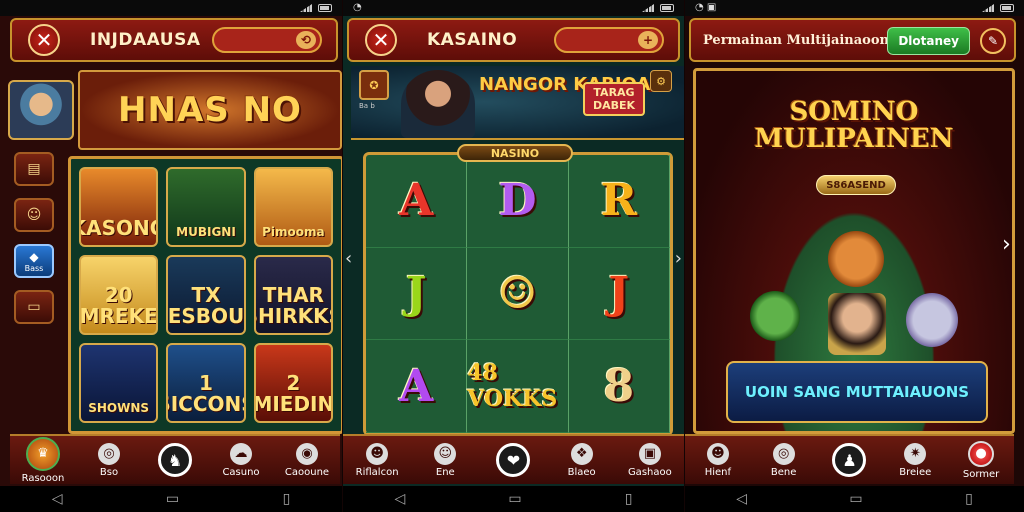 Image resolution: width=1024 pixels, height=512 pixels. What do you see at coordinates (856, 185) in the screenshot?
I see `join-pill-button: S86ASEND` at bounding box center [856, 185].